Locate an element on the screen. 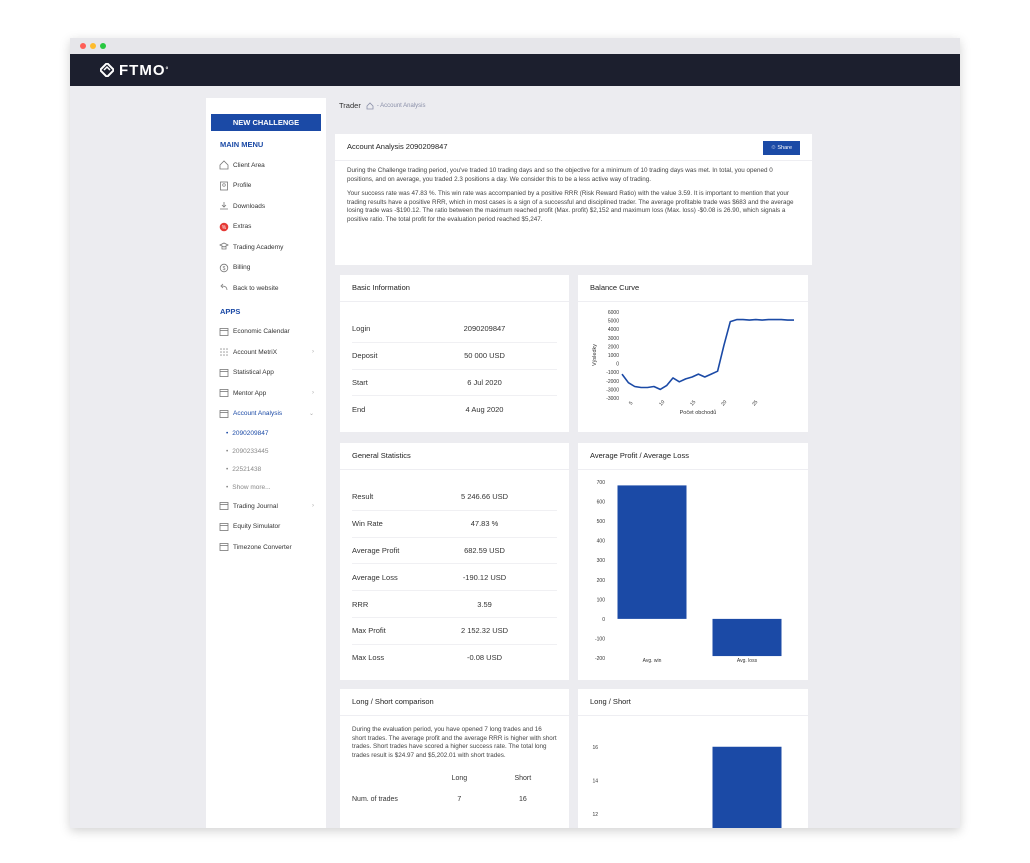 This screenshot has height=863, width=1030. row-value: 2 152.32 USD is located at coordinates (484, 631).